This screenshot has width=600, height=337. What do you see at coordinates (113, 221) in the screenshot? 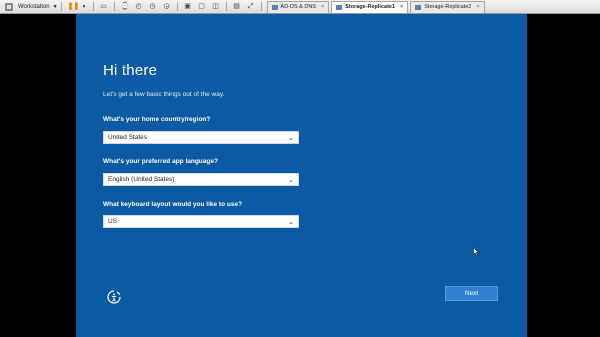
I see `keyboard-value: US` at bounding box center [113, 221].